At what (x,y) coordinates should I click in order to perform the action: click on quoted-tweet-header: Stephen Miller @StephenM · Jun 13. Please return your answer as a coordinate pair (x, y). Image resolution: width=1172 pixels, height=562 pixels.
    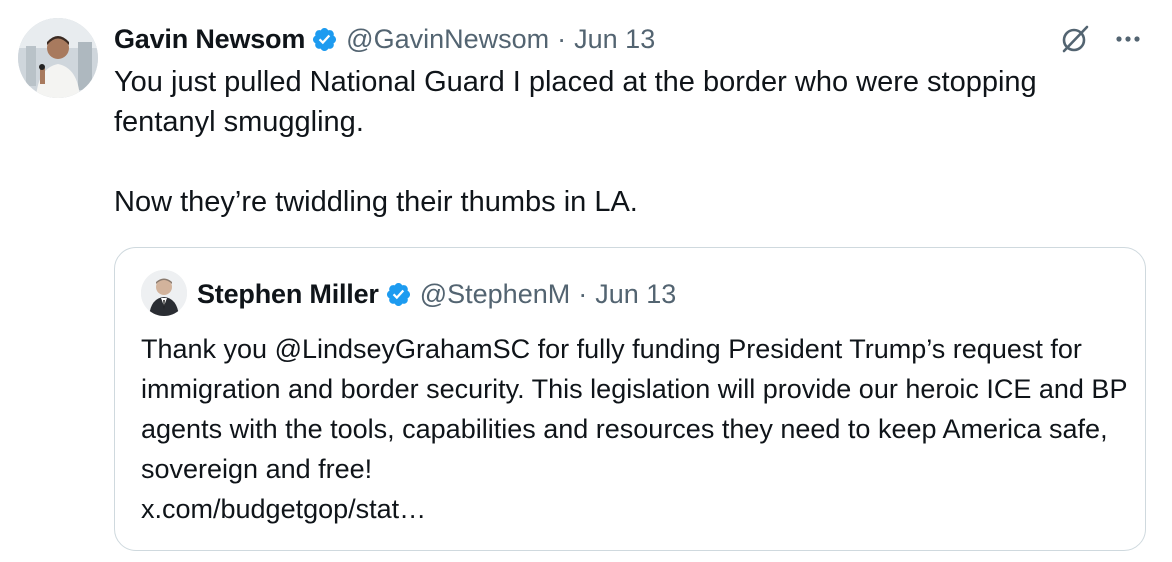
    Looking at the image, I should click on (436, 294).